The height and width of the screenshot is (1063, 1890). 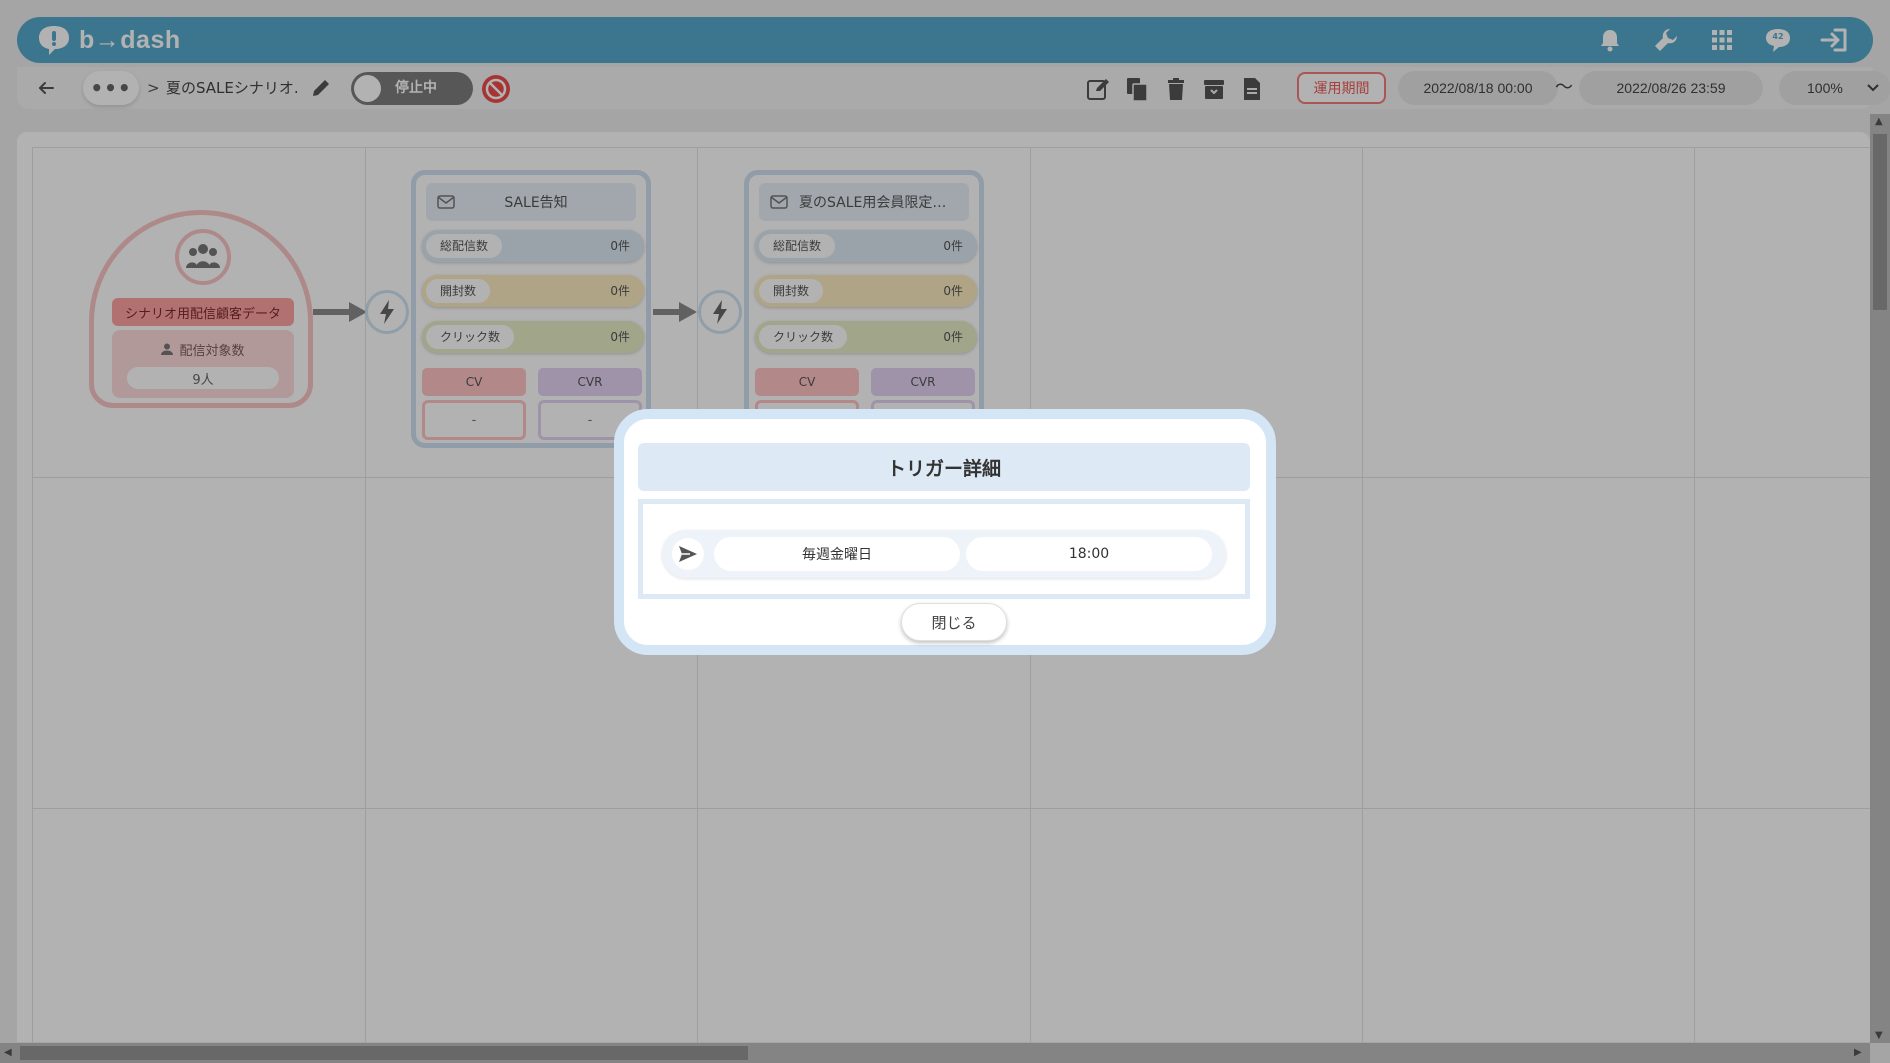 I want to click on trigger-schedule-row: 毎週金曜日 18:00, so click(x=944, y=554).